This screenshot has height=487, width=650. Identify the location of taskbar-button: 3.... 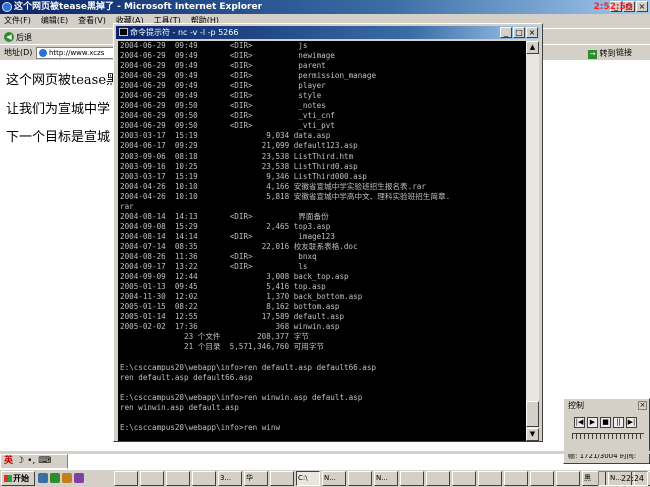
(230, 478).